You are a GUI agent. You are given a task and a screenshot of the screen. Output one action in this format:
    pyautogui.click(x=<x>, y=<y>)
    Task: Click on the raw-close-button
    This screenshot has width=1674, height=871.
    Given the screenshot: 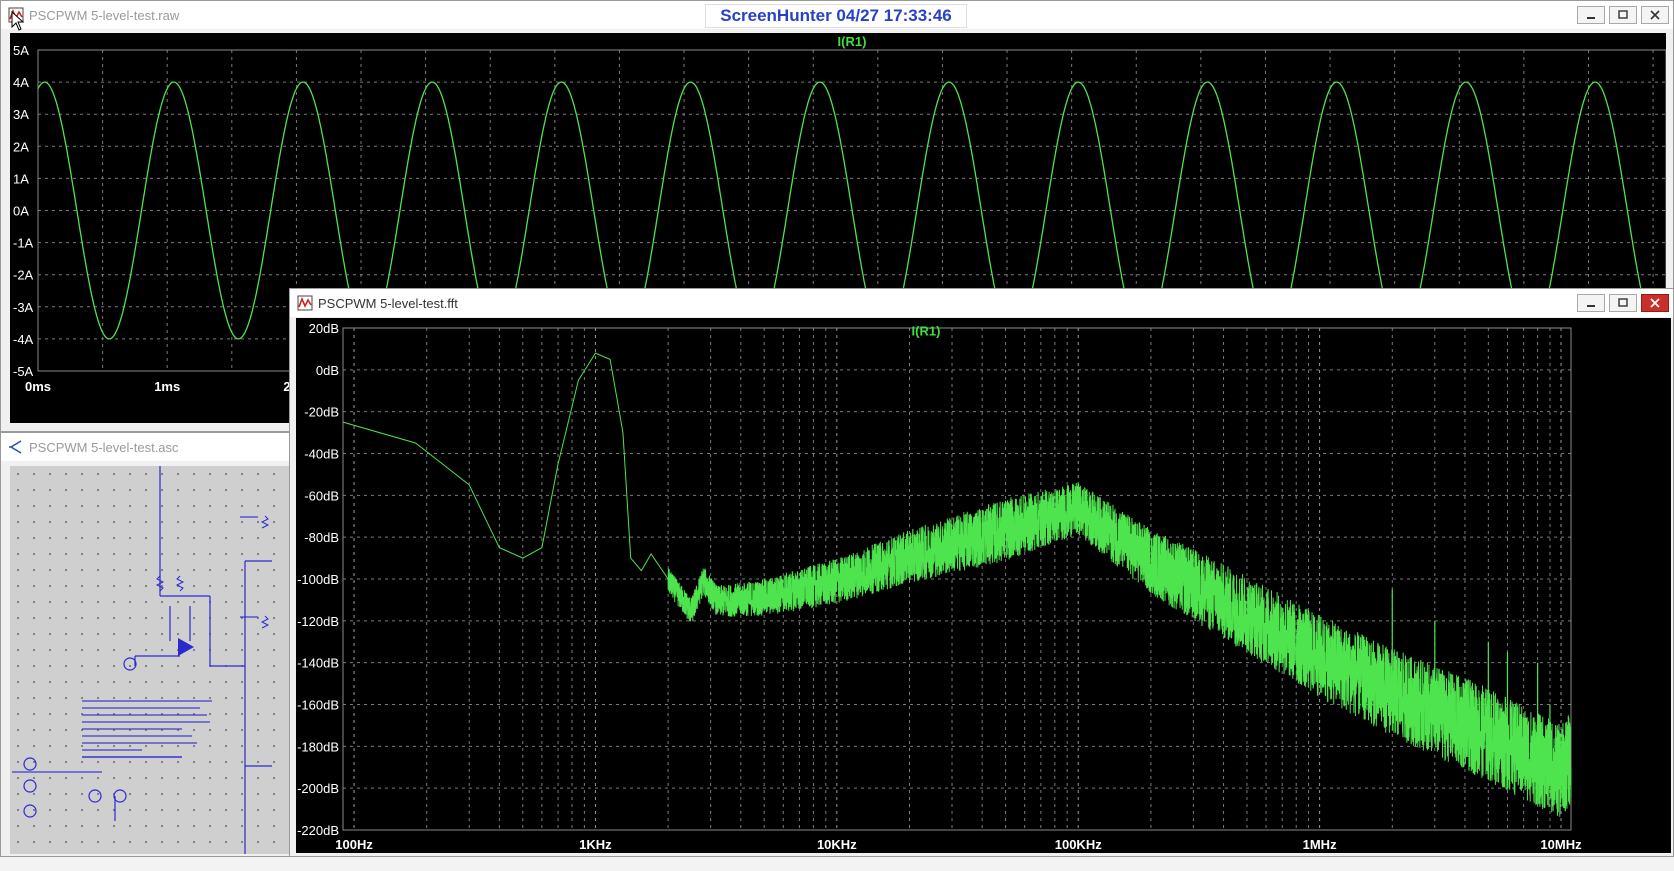 What is the action you would take?
    pyautogui.click(x=1655, y=15)
    